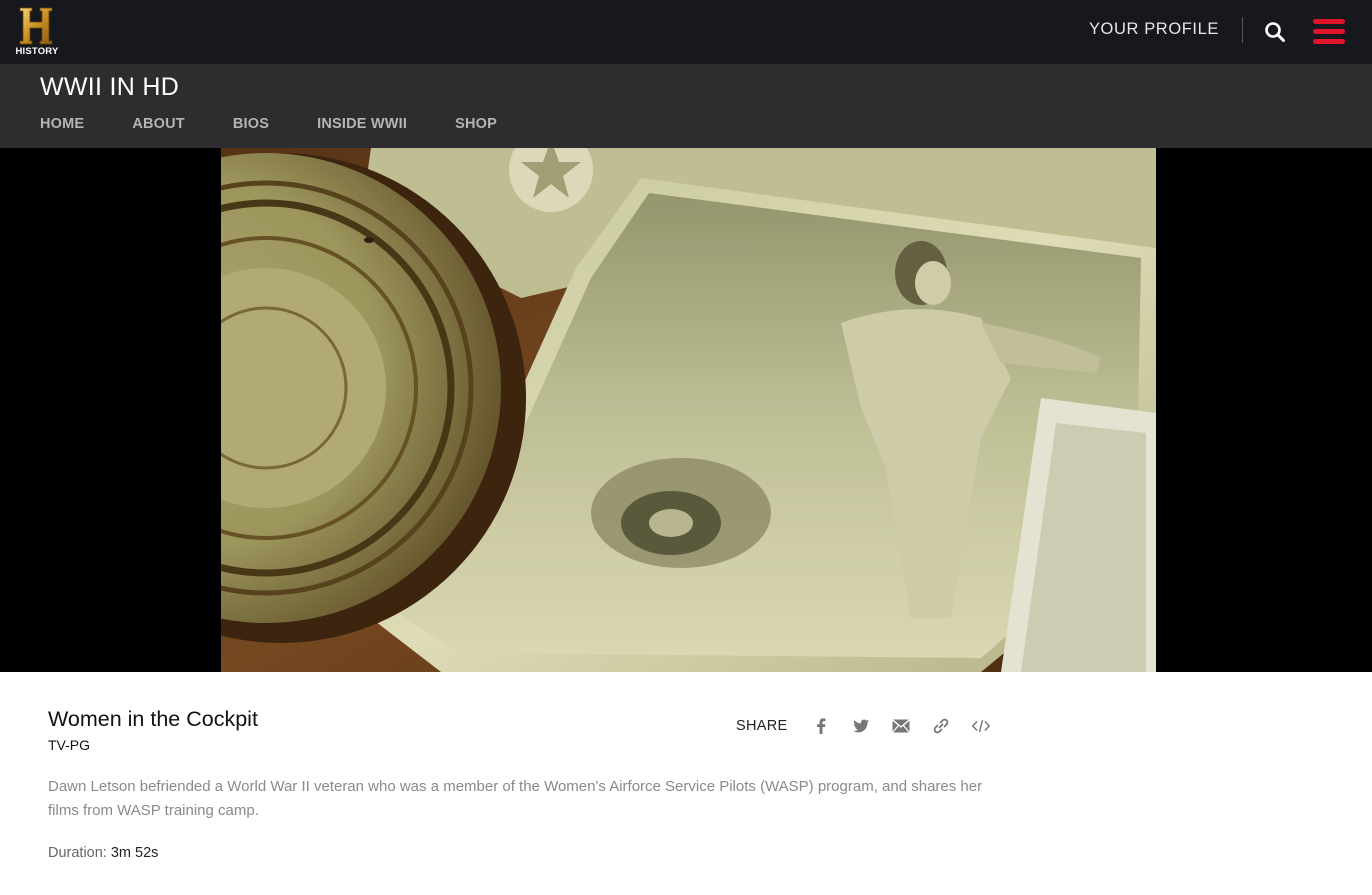 The width and height of the screenshot is (1372, 895). What do you see at coordinates (37, 51) in the screenshot?
I see `history-logo-text: HISTORY` at bounding box center [37, 51].